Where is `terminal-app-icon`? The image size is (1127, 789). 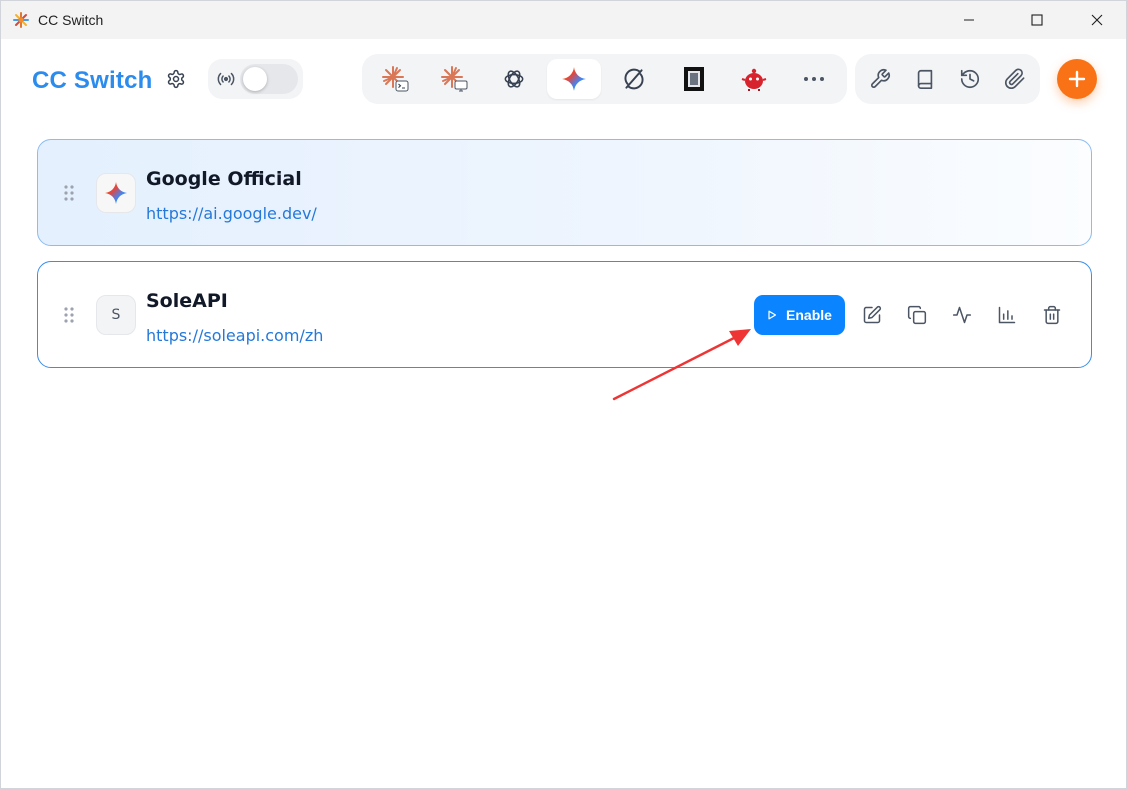 terminal-app-icon is located at coordinates (694, 79).